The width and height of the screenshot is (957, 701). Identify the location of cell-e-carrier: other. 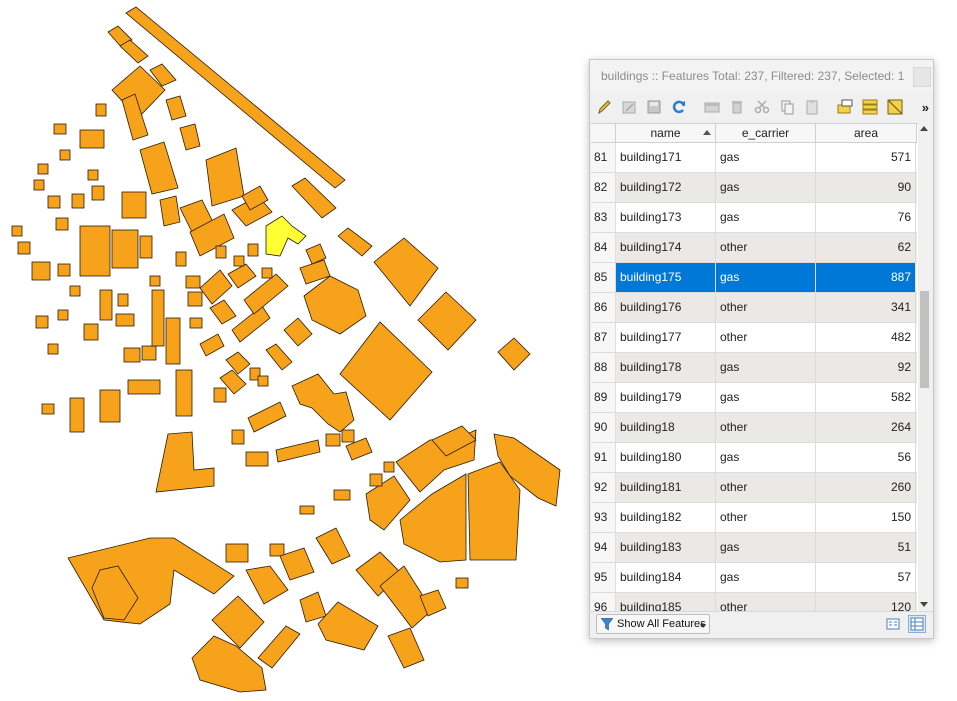
(766, 602).